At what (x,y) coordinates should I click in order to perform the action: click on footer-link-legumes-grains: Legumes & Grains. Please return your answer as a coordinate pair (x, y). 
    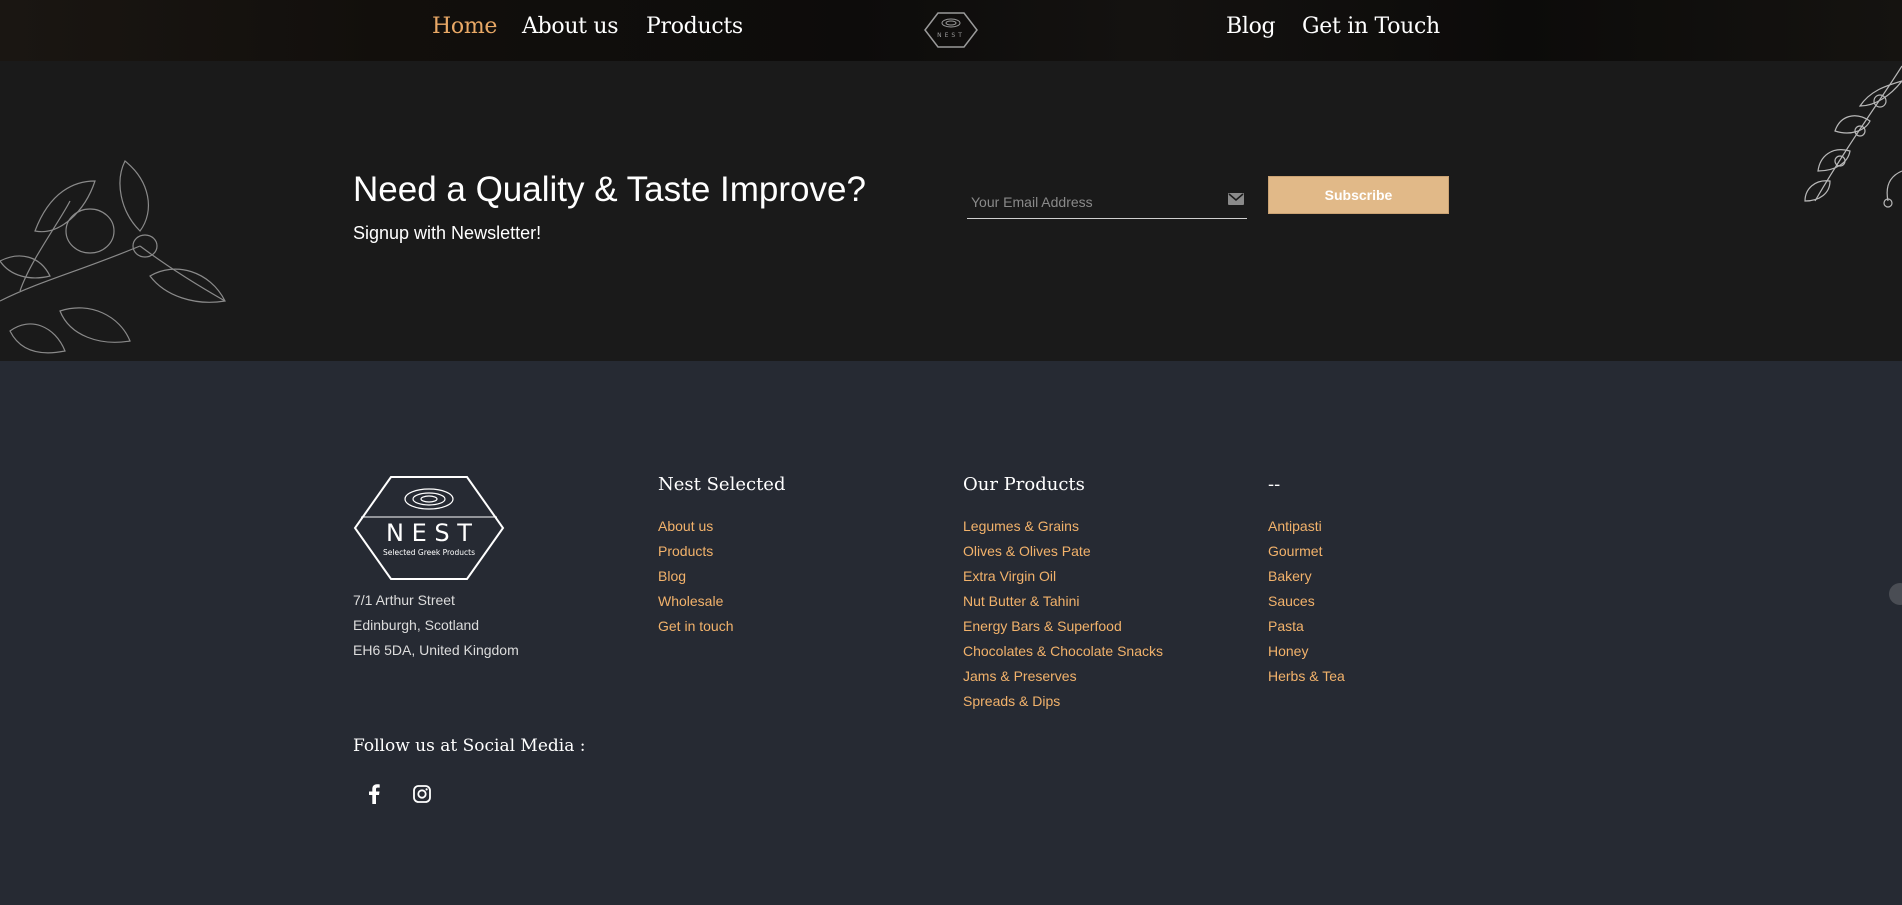
    Looking at the image, I should click on (1021, 526).